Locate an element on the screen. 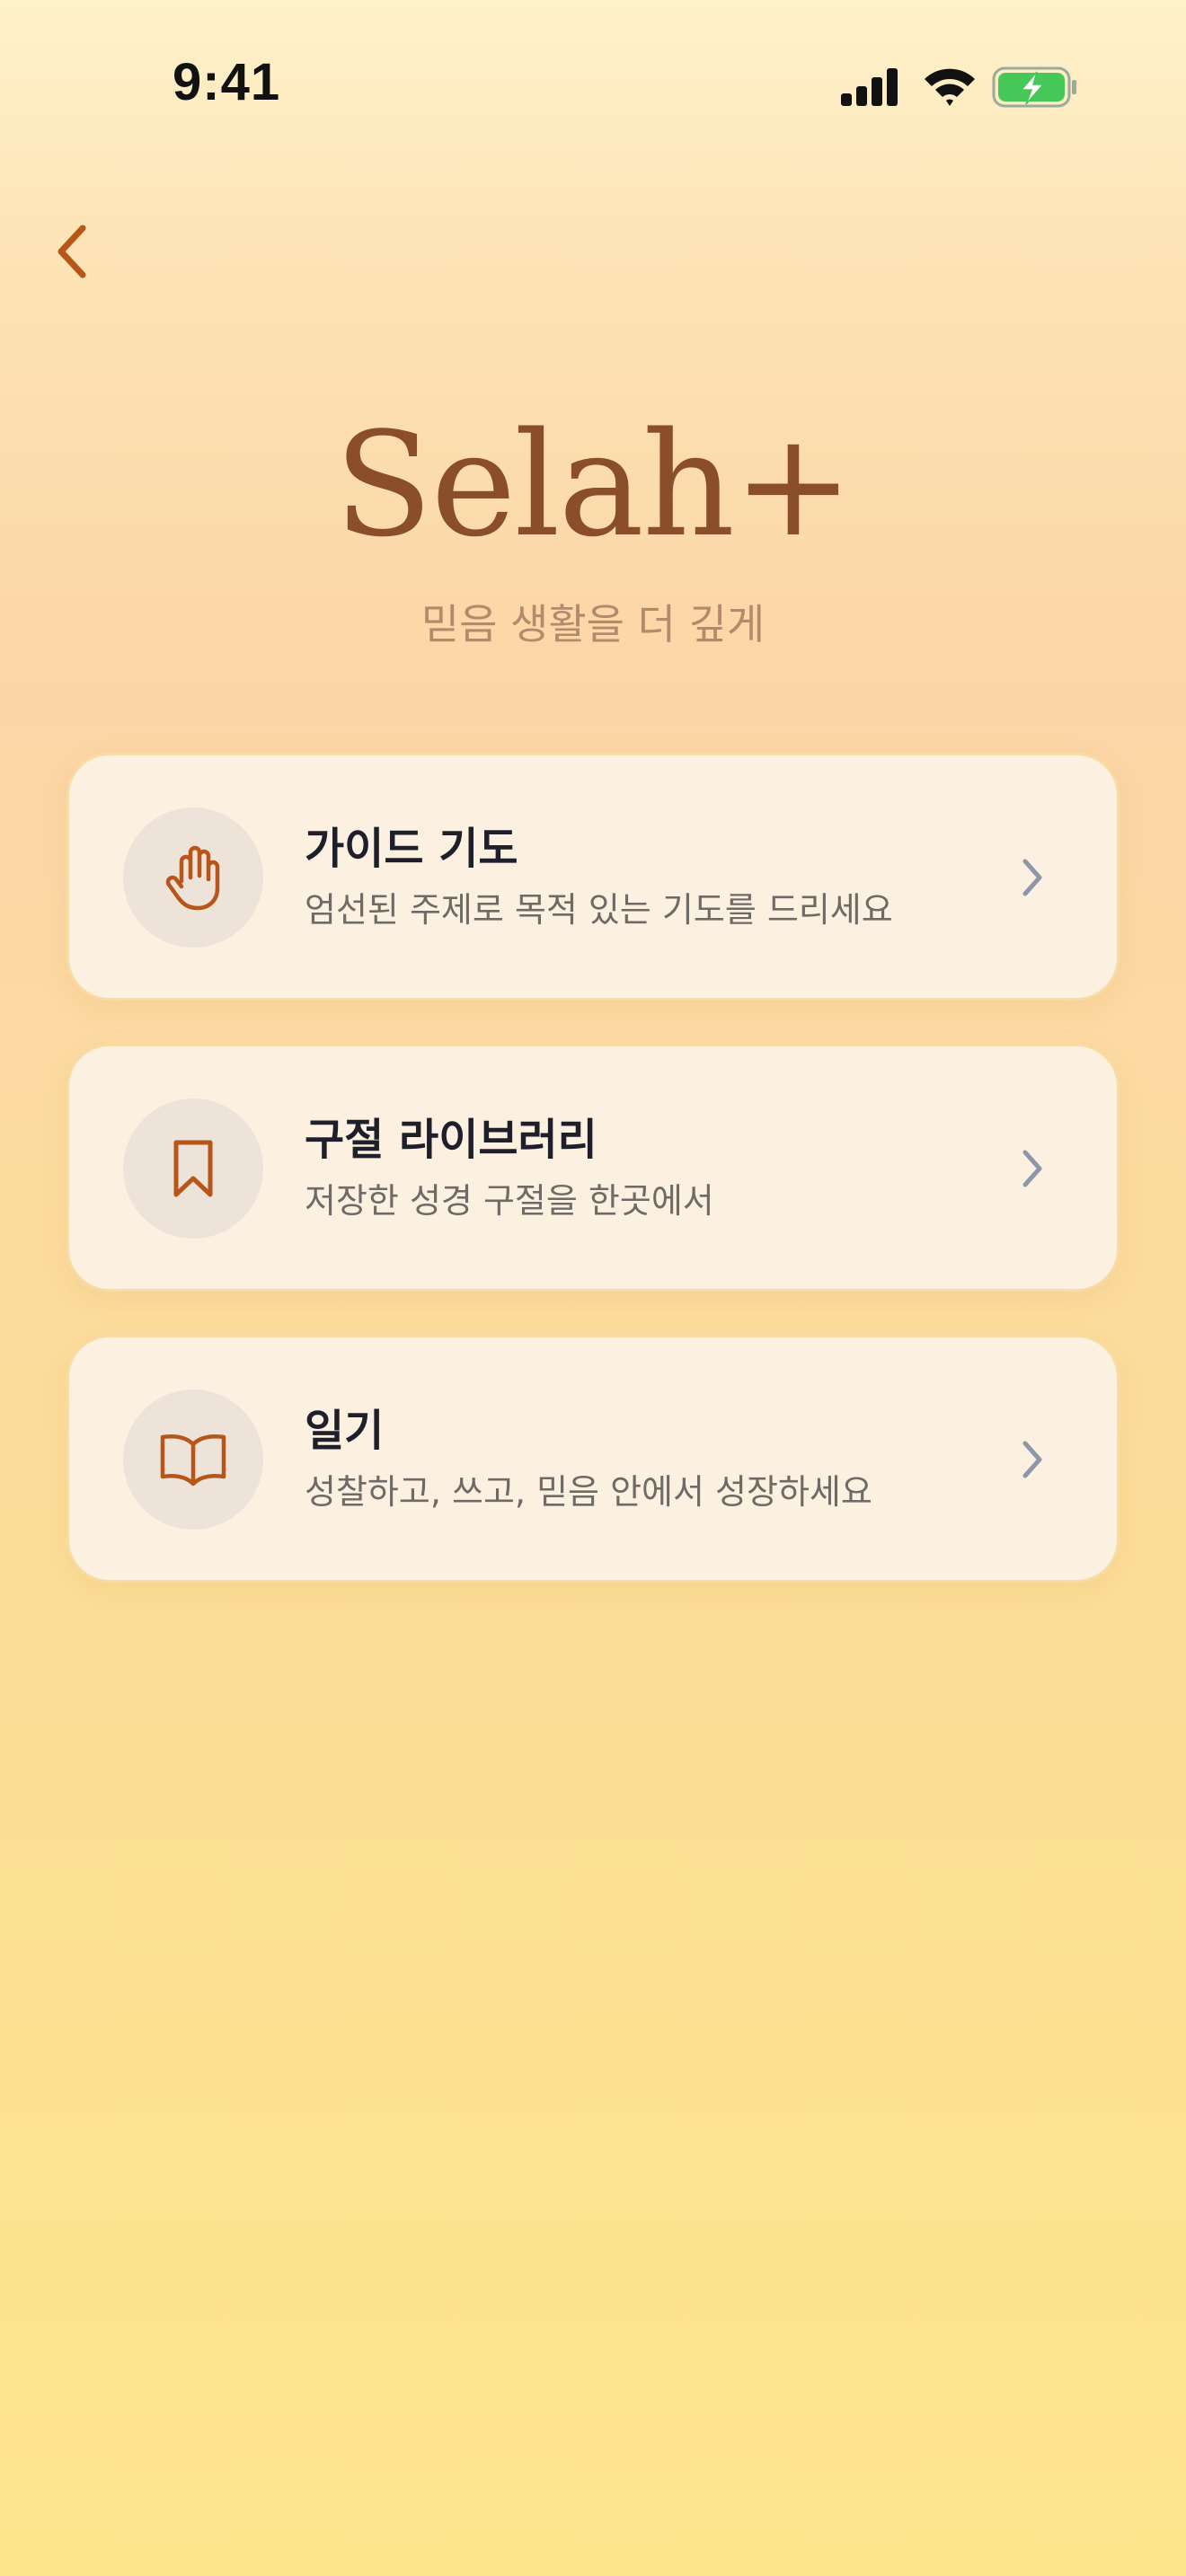  app-subtitle: 믿음 생활을 더 깊게 is located at coordinates (593, 624).